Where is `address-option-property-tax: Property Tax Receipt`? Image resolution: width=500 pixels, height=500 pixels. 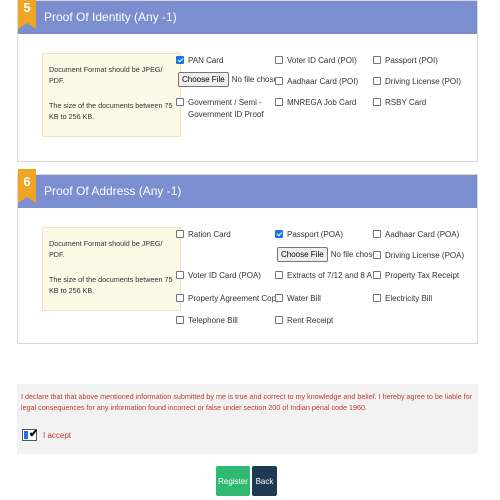 address-option-property-tax: Property Tax Receipt is located at coordinates (416, 275).